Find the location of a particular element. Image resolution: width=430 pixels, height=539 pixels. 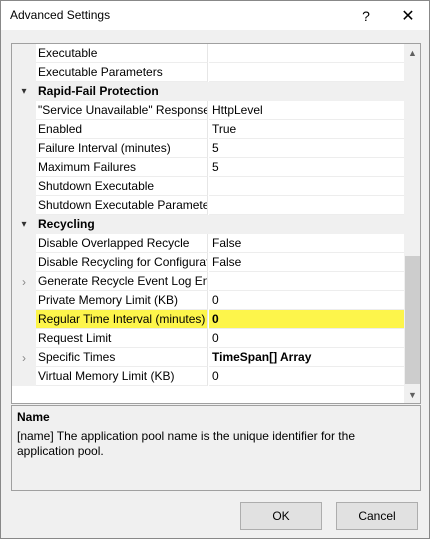

property-row: Virtual Memory Limit (KB) 0 is located at coordinates (208, 376).